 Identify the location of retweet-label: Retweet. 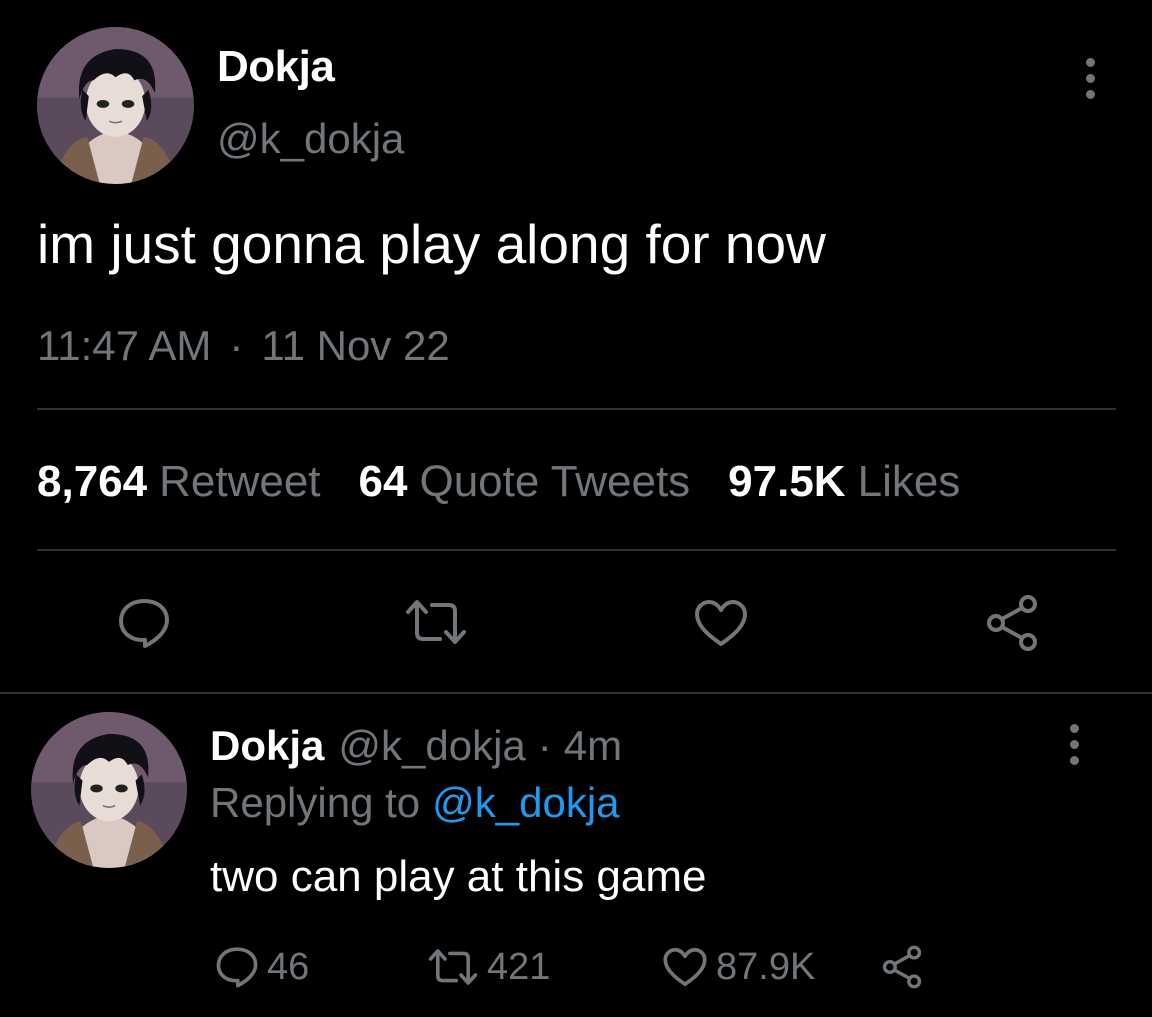
(240, 481).